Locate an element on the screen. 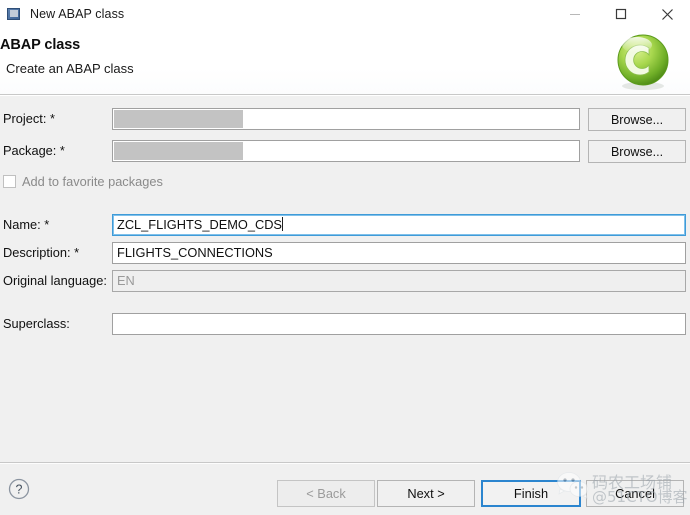 This screenshot has height=515, width=690. abap-class-green-c-logo is located at coordinates (643, 61).